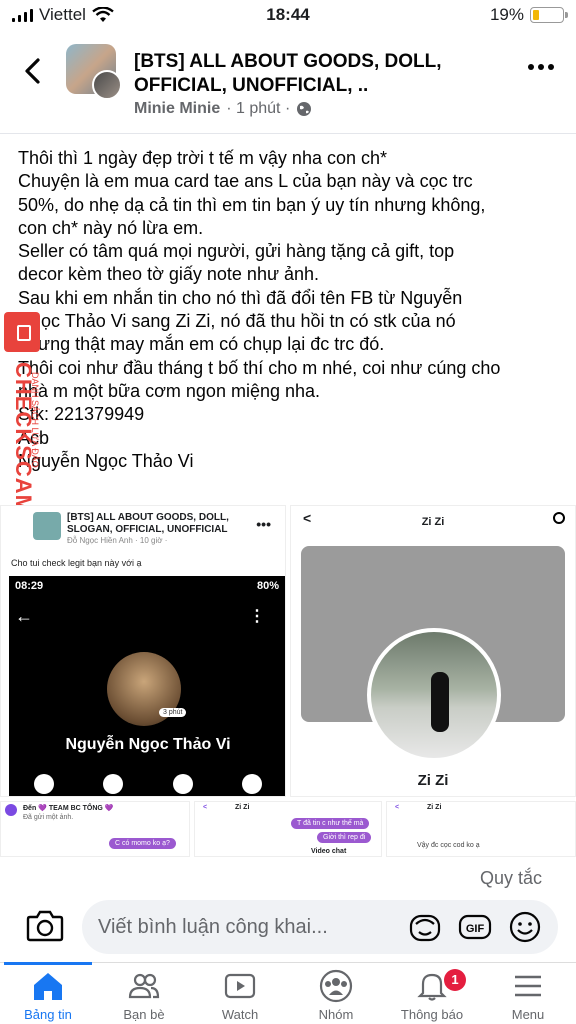 The height and width of the screenshot is (1024, 576). Describe the element at coordinates (144, 1014) in the screenshot. I see `tab-label: Bạn bè` at that location.